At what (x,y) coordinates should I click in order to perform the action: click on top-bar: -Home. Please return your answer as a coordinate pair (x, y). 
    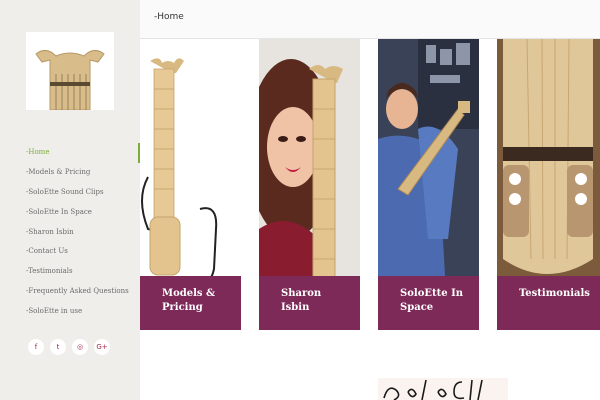
    Looking at the image, I should click on (370, 19).